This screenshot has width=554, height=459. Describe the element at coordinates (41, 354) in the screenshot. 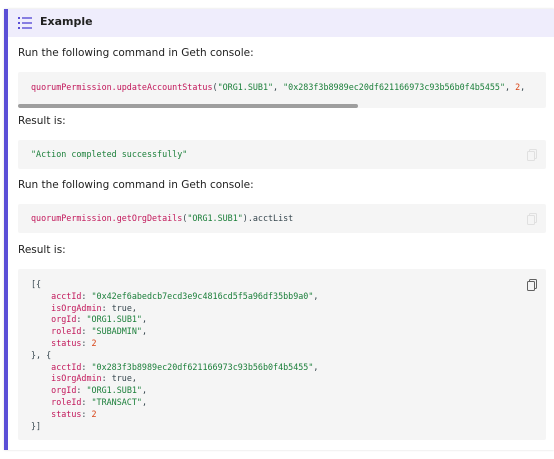

I see `code-line: }, {` at that location.